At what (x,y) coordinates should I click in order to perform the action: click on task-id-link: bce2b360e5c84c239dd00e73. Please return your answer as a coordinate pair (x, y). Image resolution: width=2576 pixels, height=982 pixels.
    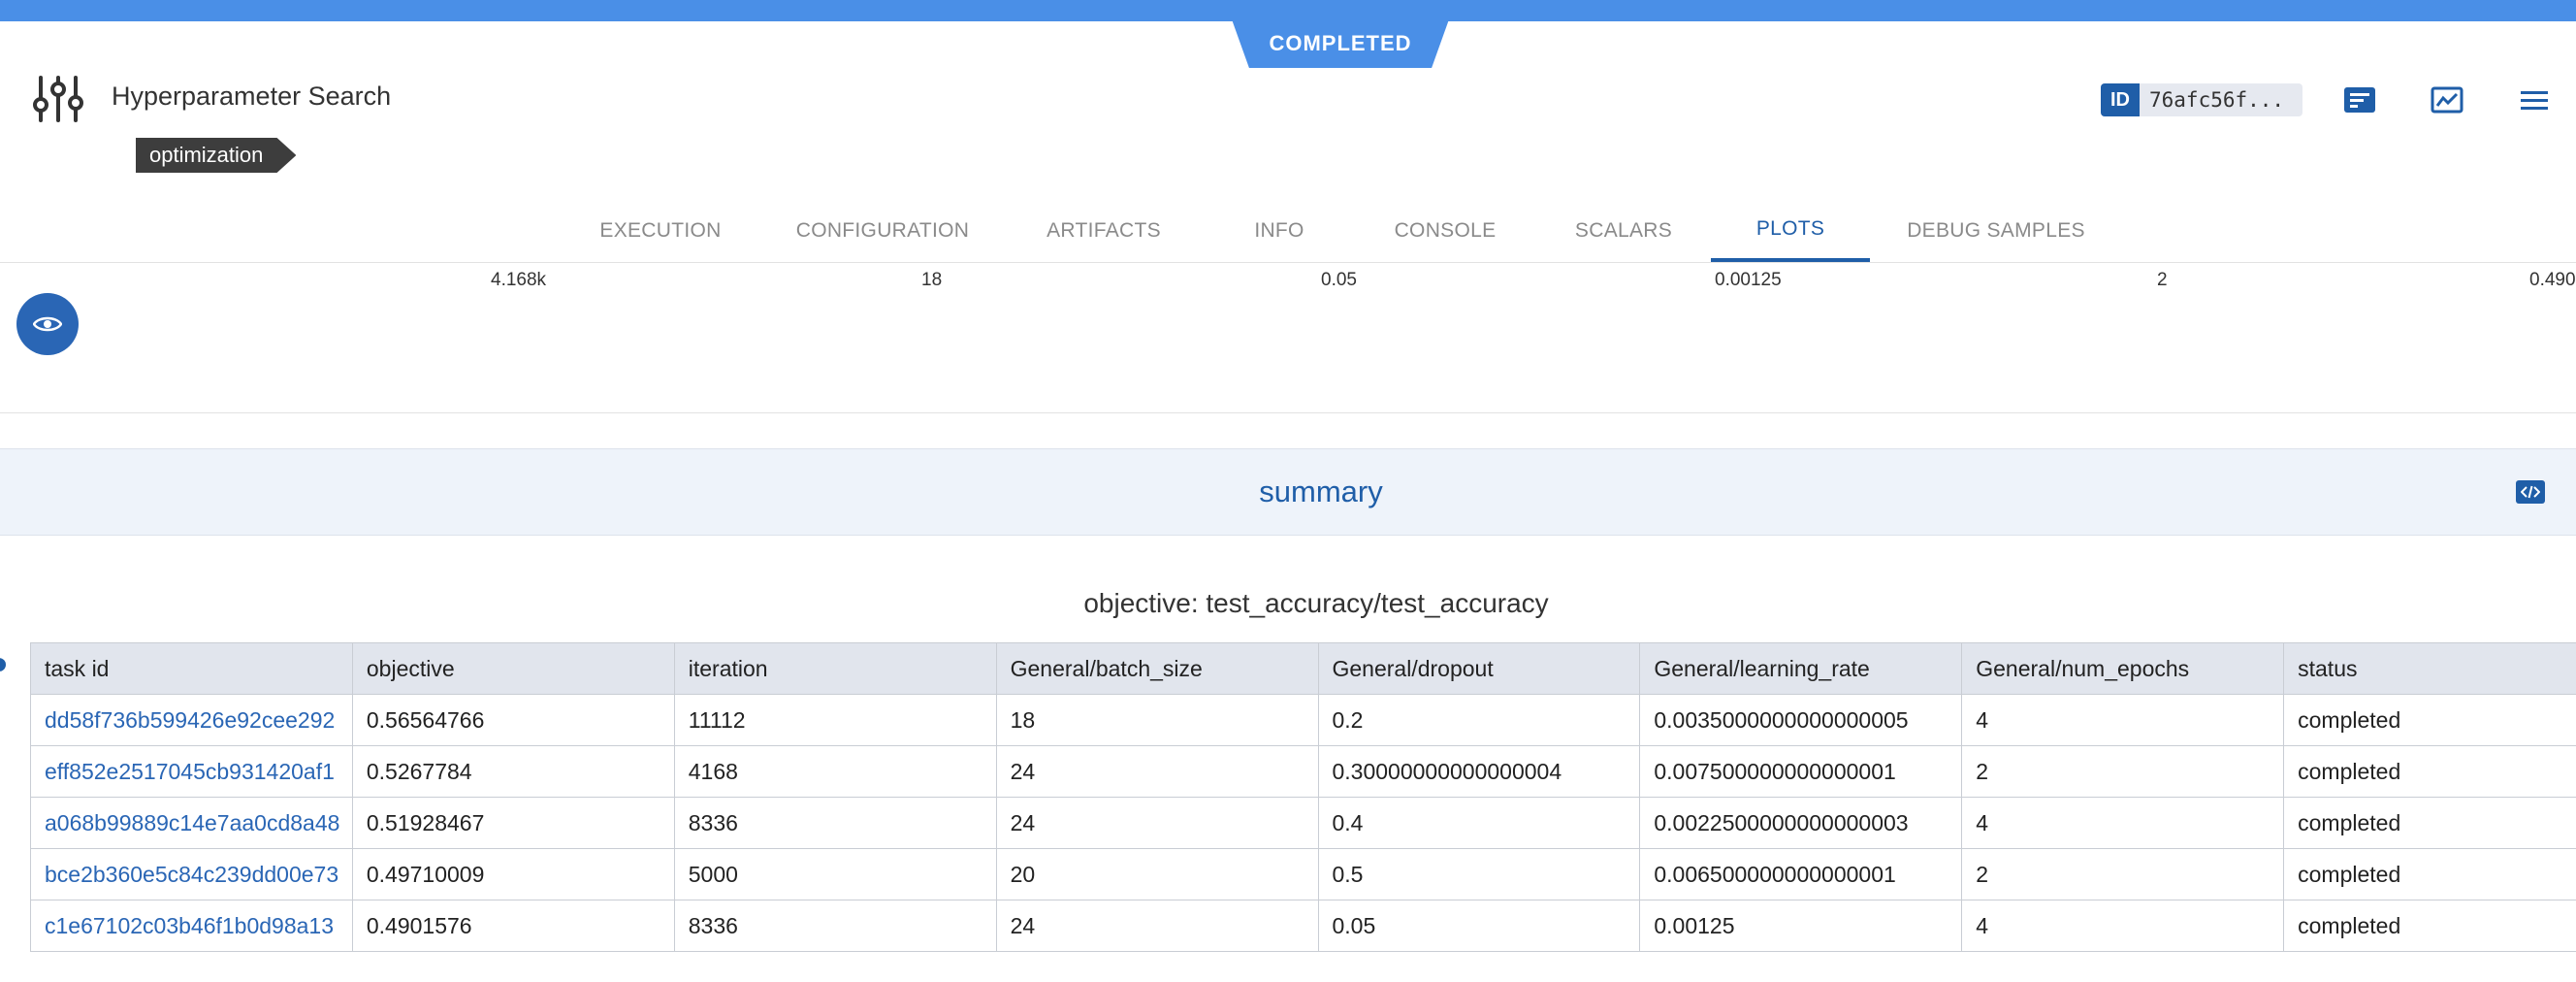
    Looking at the image, I should click on (191, 874).